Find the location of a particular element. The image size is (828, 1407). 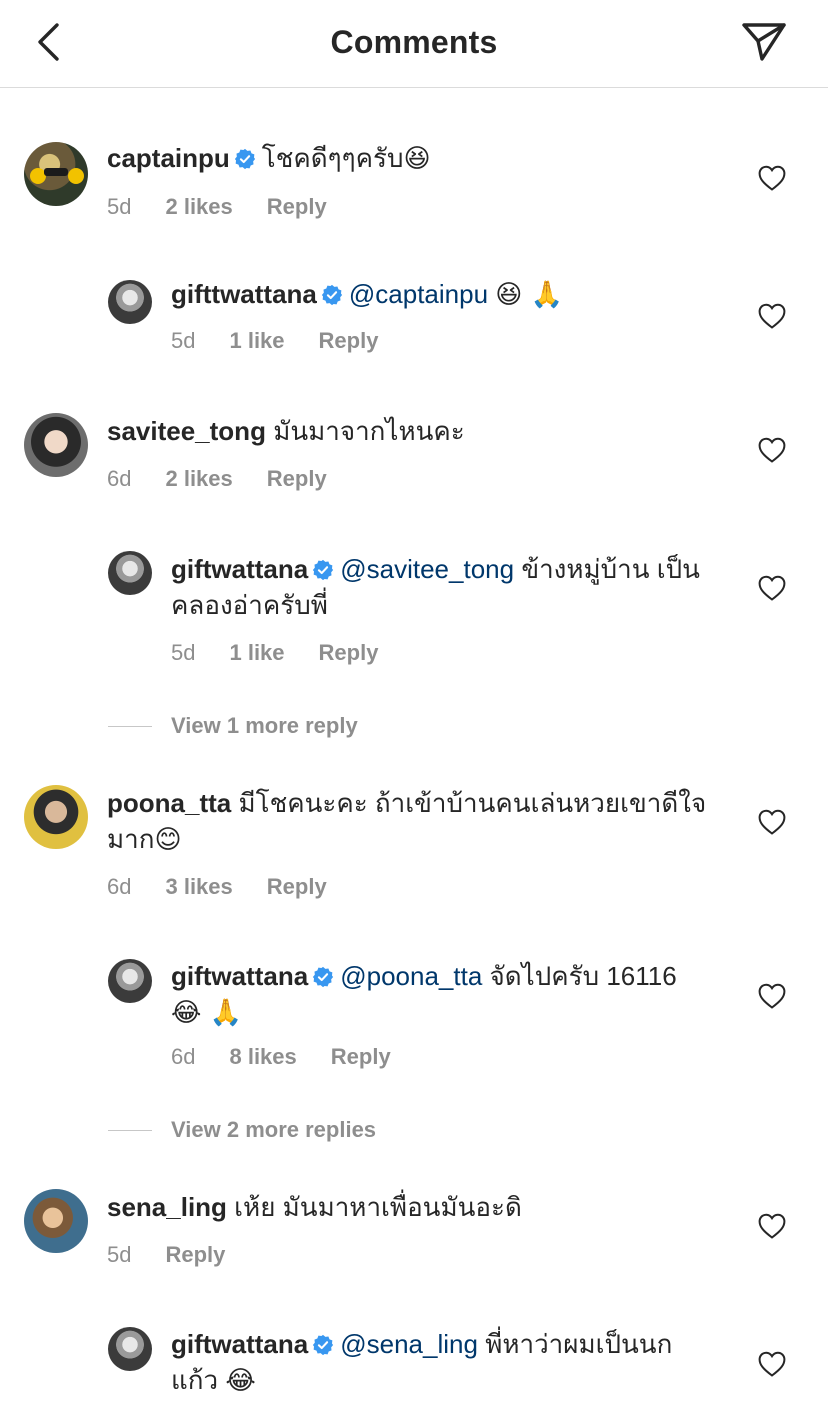

likes-count: 3 likes is located at coordinates (198, 886).